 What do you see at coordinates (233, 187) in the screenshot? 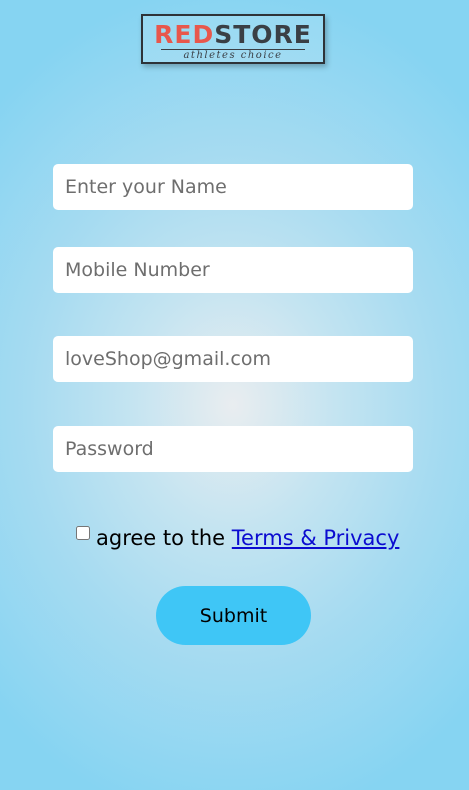
I see `name-input` at bounding box center [233, 187].